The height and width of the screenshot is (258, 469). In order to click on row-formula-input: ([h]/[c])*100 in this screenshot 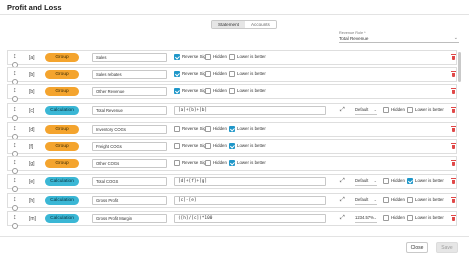, I will do `click(250, 218)`.